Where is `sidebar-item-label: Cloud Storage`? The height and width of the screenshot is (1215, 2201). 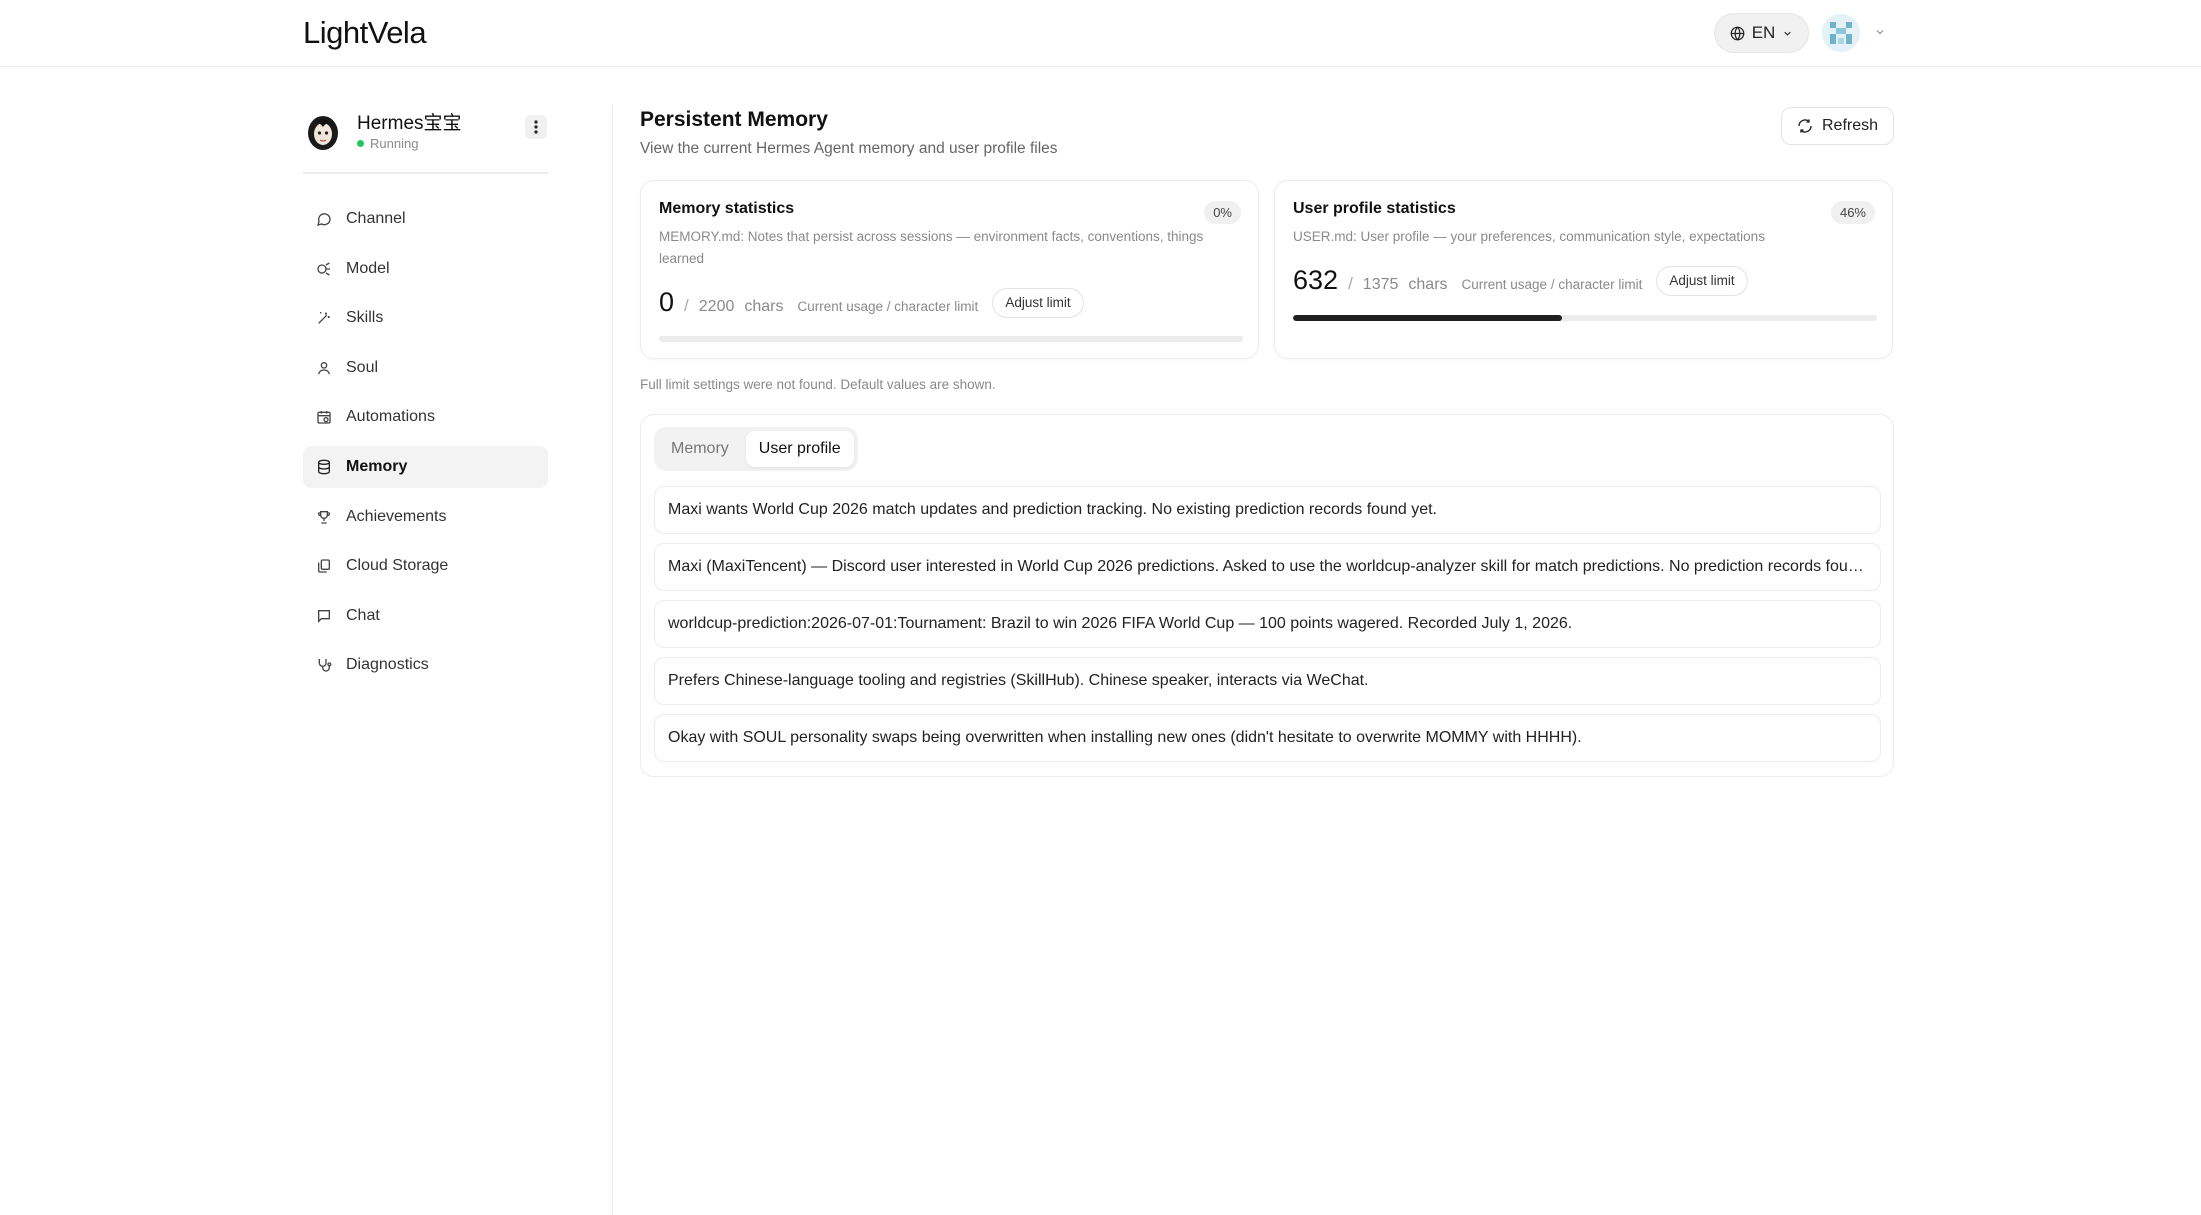
sidebar-item-label: Cloud Storage is located at coordinates (397, 566).